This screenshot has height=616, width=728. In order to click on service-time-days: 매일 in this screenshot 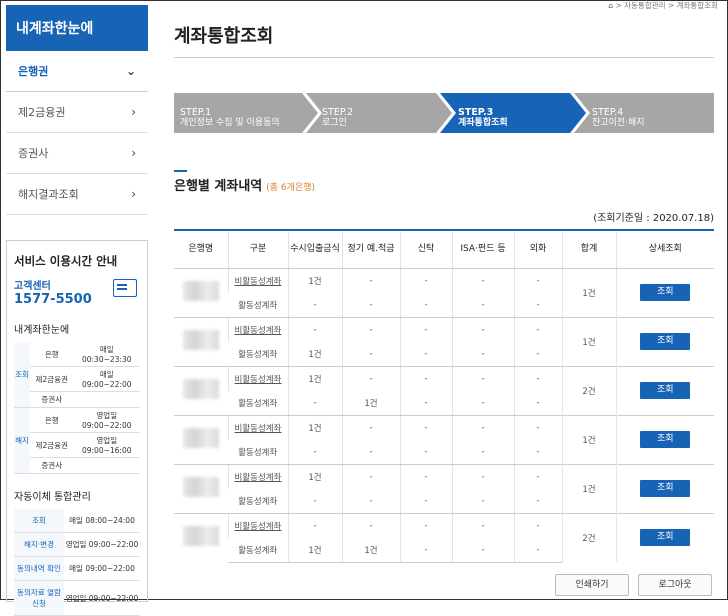, I will do `click(106, 349)`.